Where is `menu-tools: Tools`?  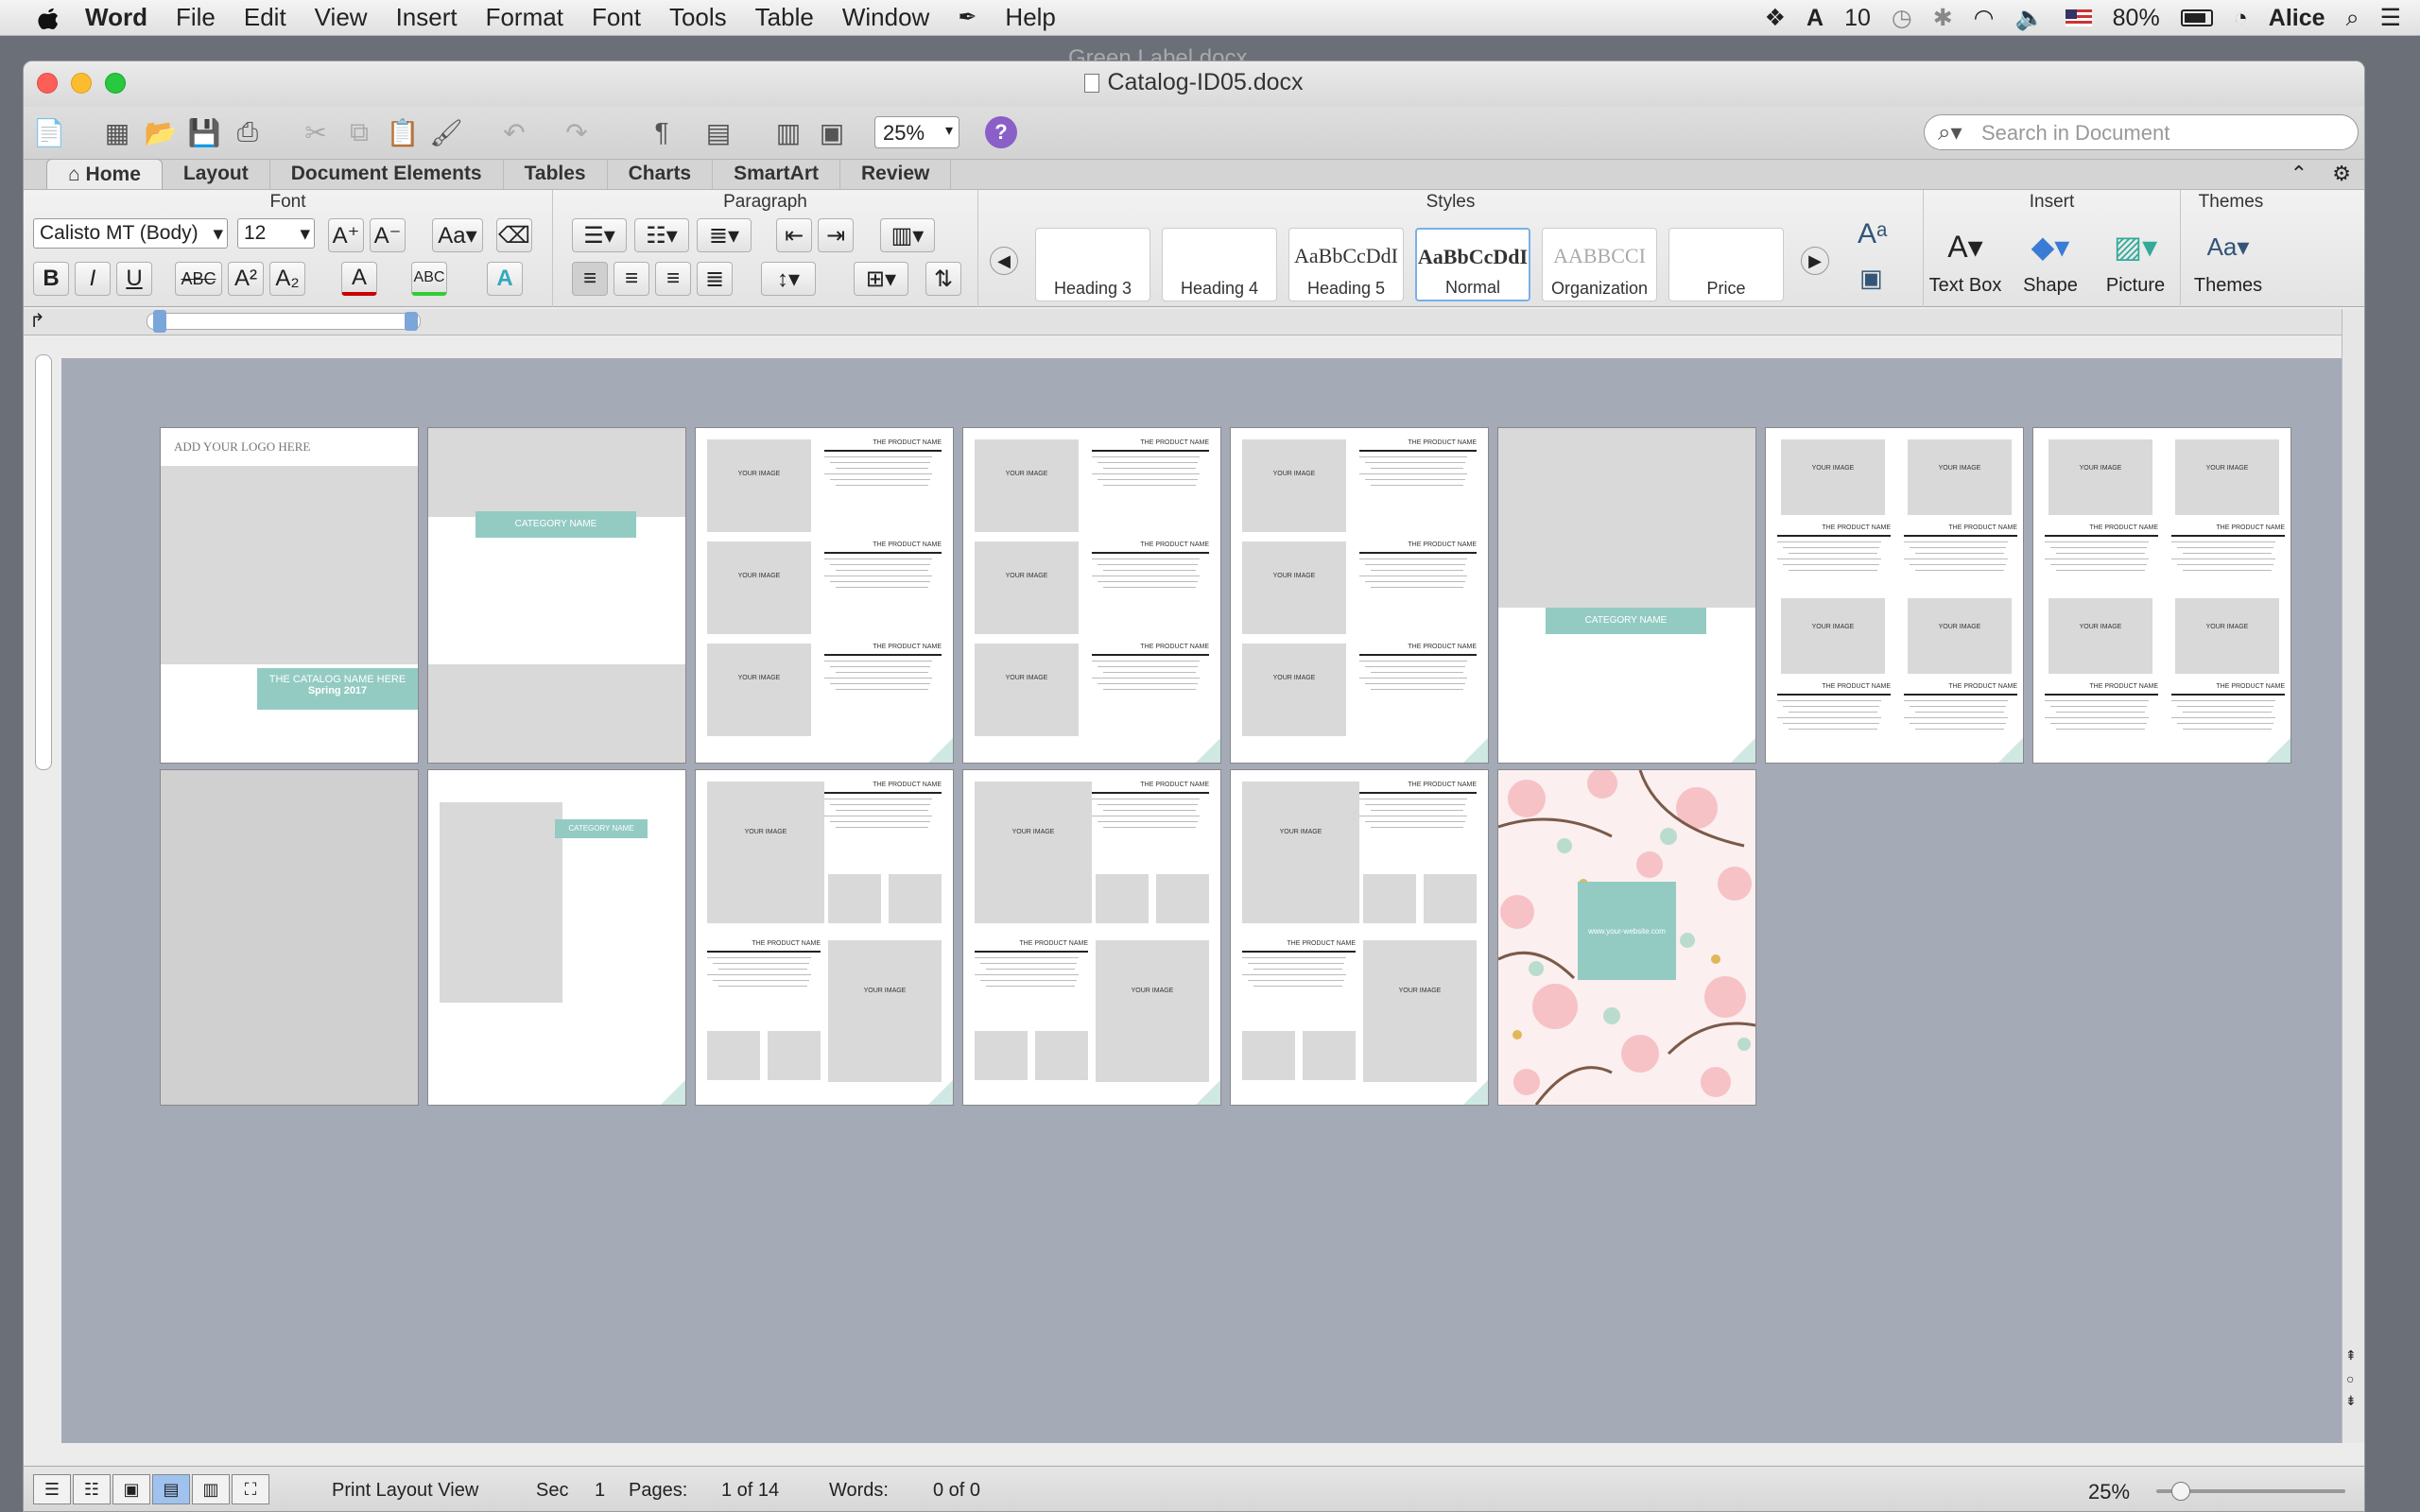 menu-tools: Tools is located at coordinates (698, 17).